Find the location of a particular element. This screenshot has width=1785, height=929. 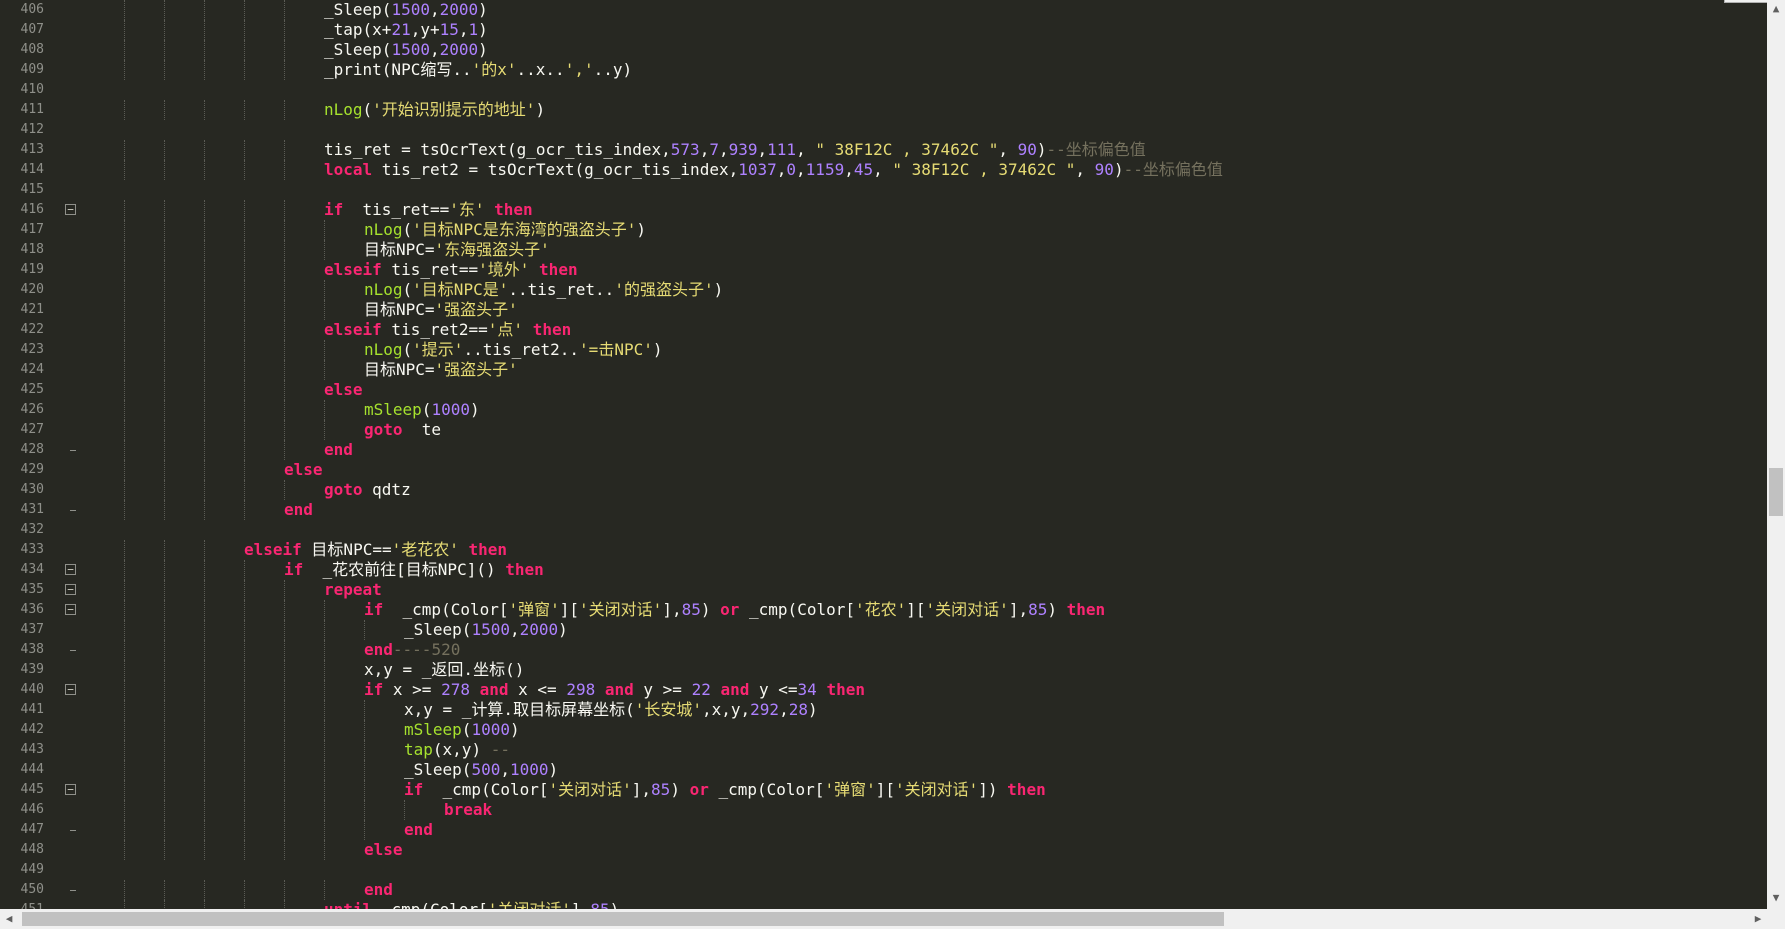

code-line: elseif 目标NPC=='老花农' then is located at coordinates (375, 550).